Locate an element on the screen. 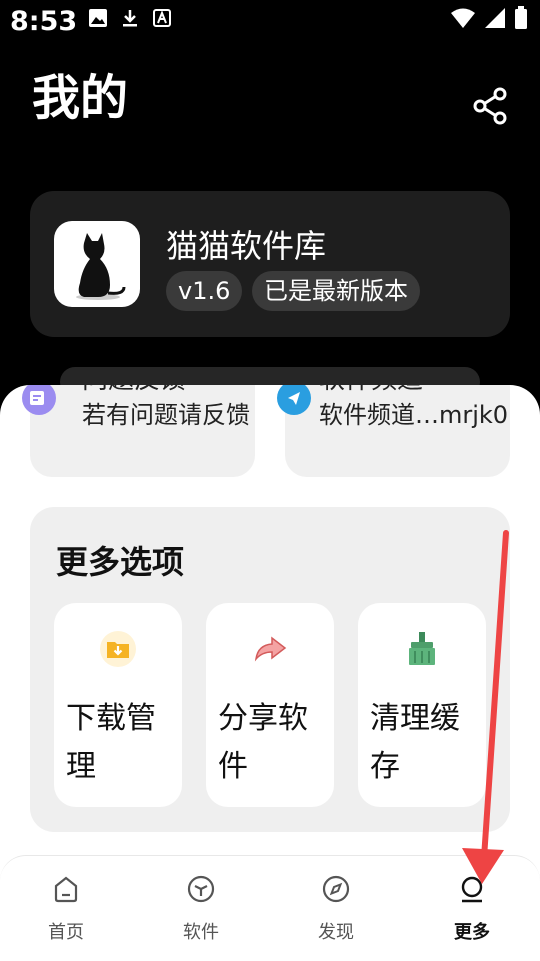  channel-subtitle: 软件频道…mrjk0 is located at coordinates (414, 415).